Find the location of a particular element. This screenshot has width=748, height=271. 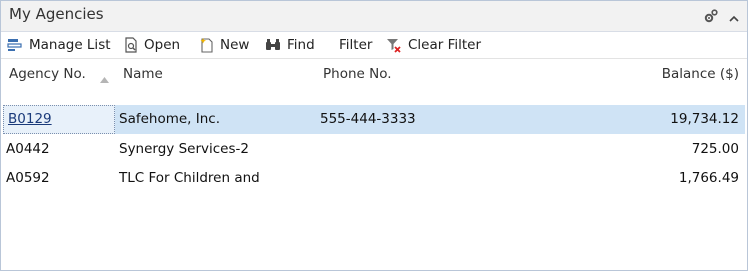

new-button: New is located at coordinates (224, 45).